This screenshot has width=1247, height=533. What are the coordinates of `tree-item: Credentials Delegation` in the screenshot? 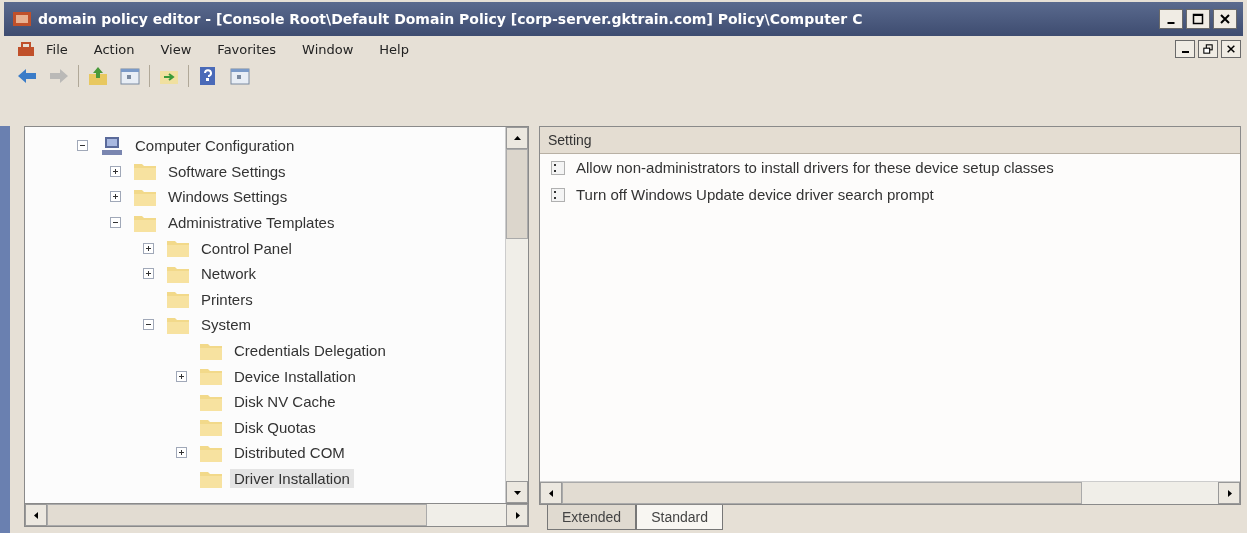 It's located at (310, 351).